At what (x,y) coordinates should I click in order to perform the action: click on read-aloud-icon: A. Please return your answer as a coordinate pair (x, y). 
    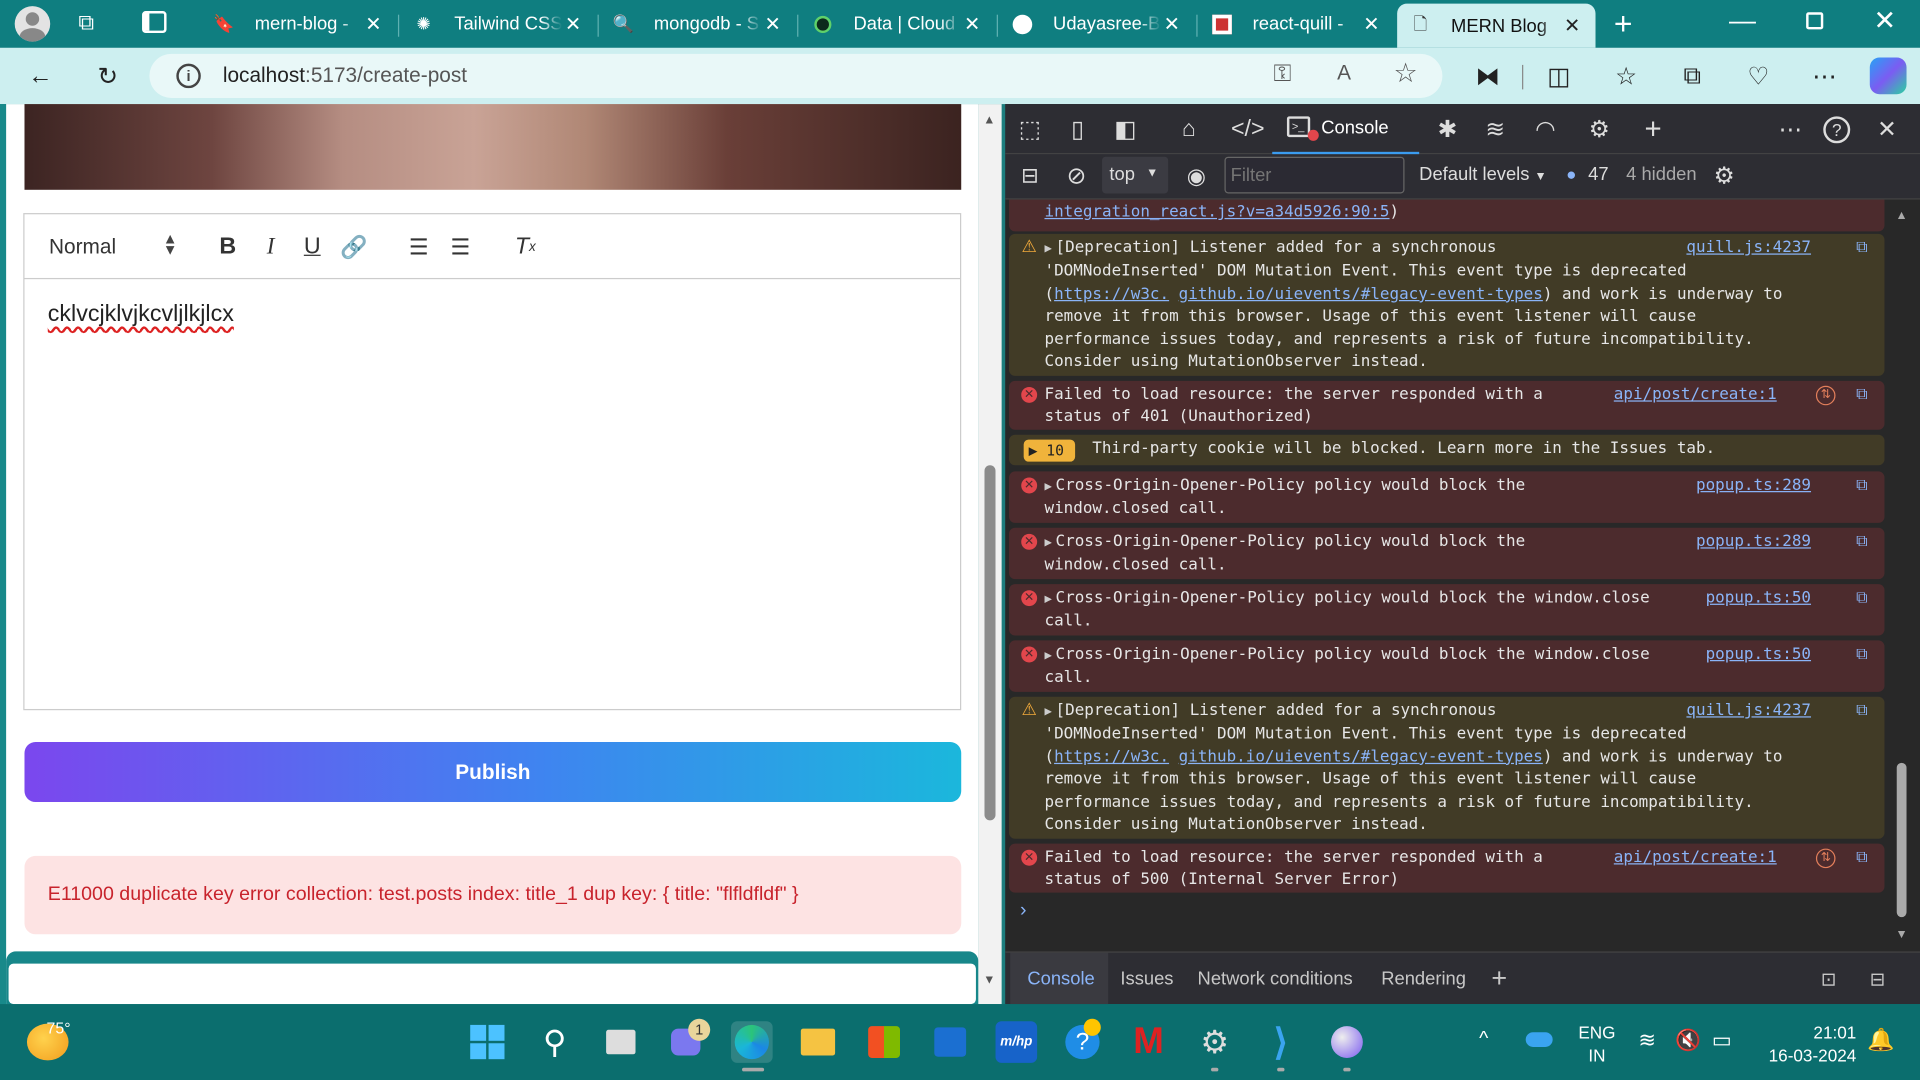
    Looking at the image, I should click on (1344, 73).